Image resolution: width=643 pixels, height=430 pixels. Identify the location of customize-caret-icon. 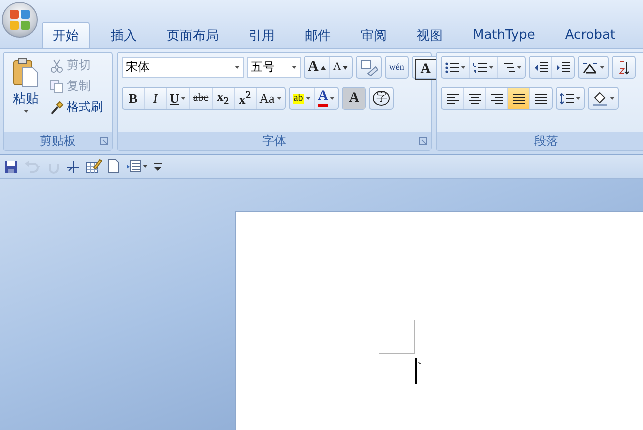
(158, 166).